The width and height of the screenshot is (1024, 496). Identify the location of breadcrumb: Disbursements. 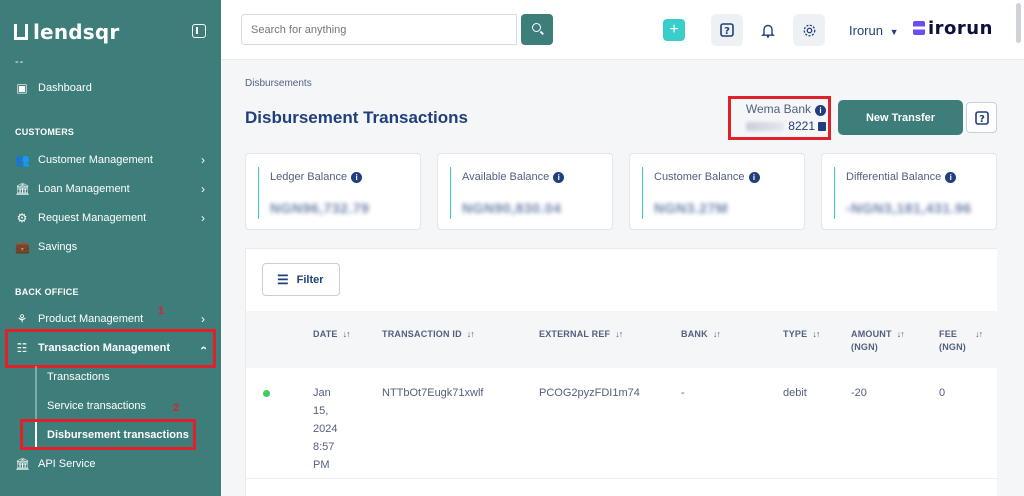
(278, 83).